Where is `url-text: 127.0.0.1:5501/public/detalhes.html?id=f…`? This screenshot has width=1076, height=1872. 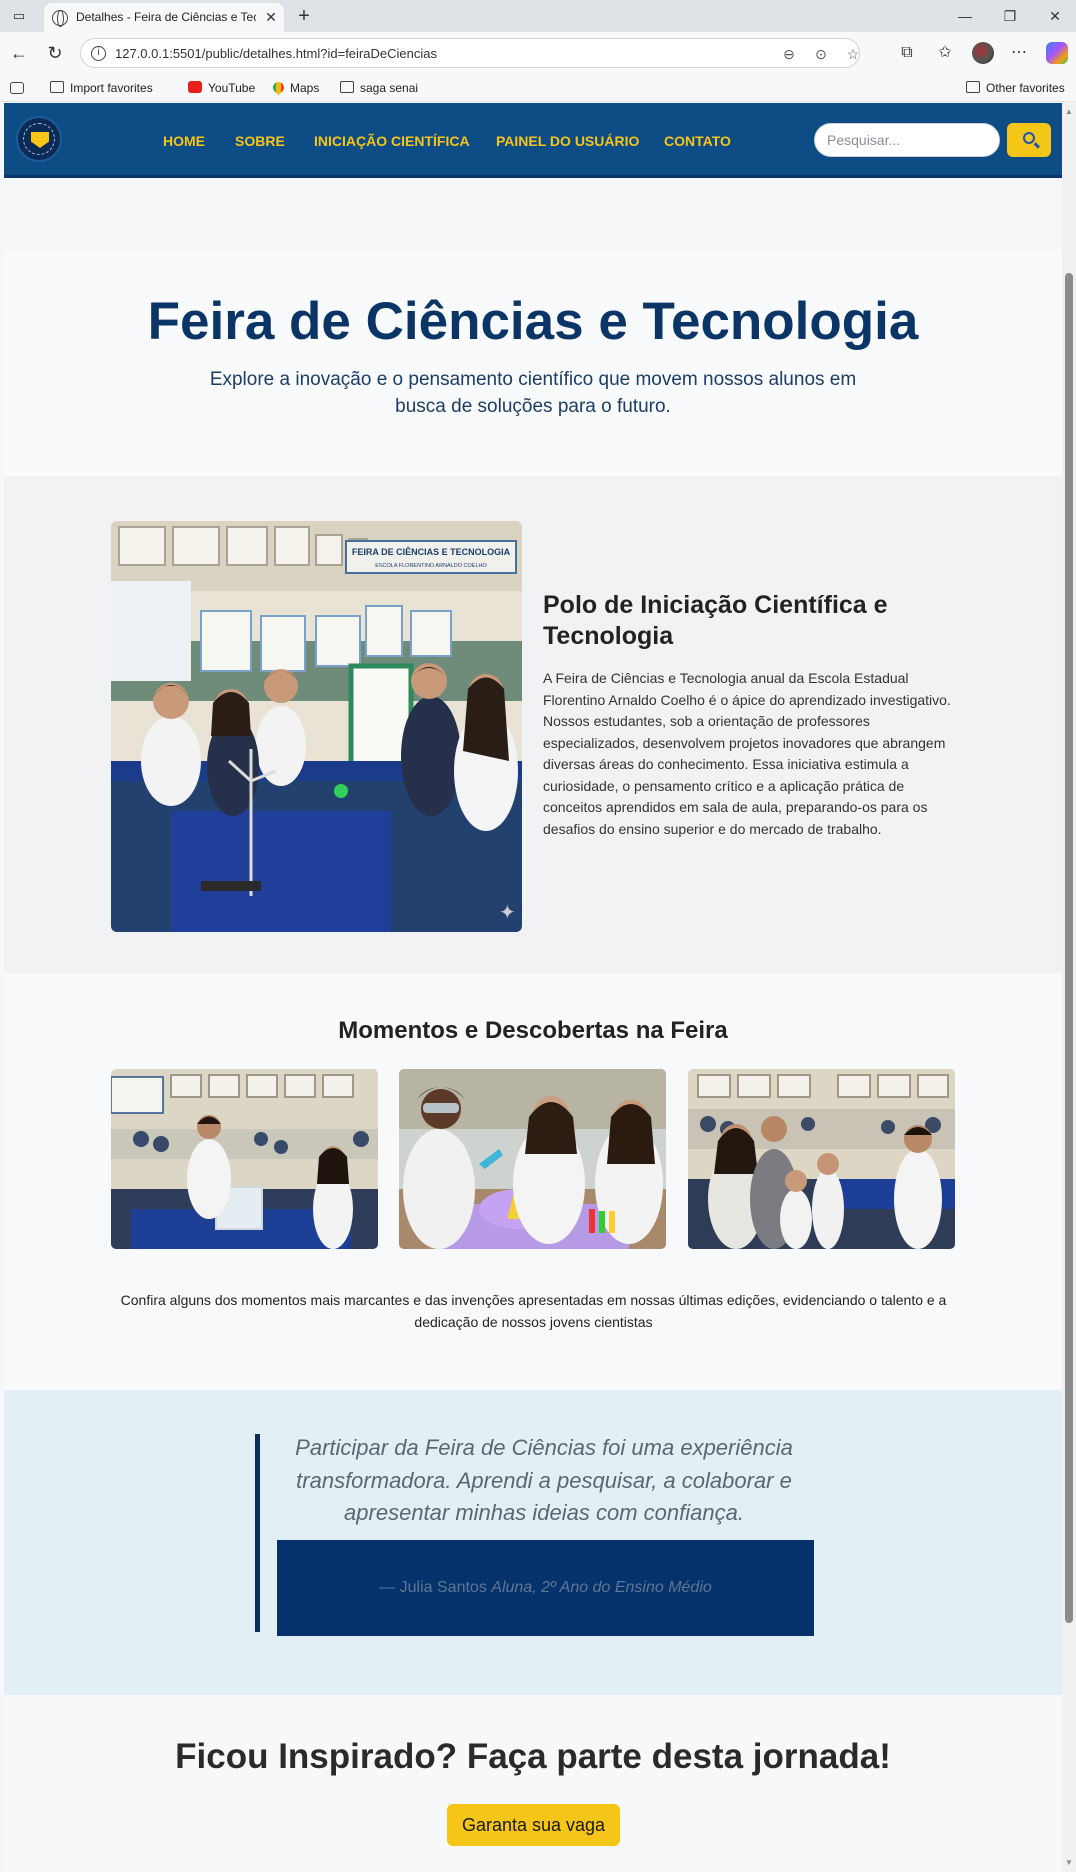 url-text: 127.0.0.1:5501/public/detalhes.html?id=f… is located at coordinates (415, 54).